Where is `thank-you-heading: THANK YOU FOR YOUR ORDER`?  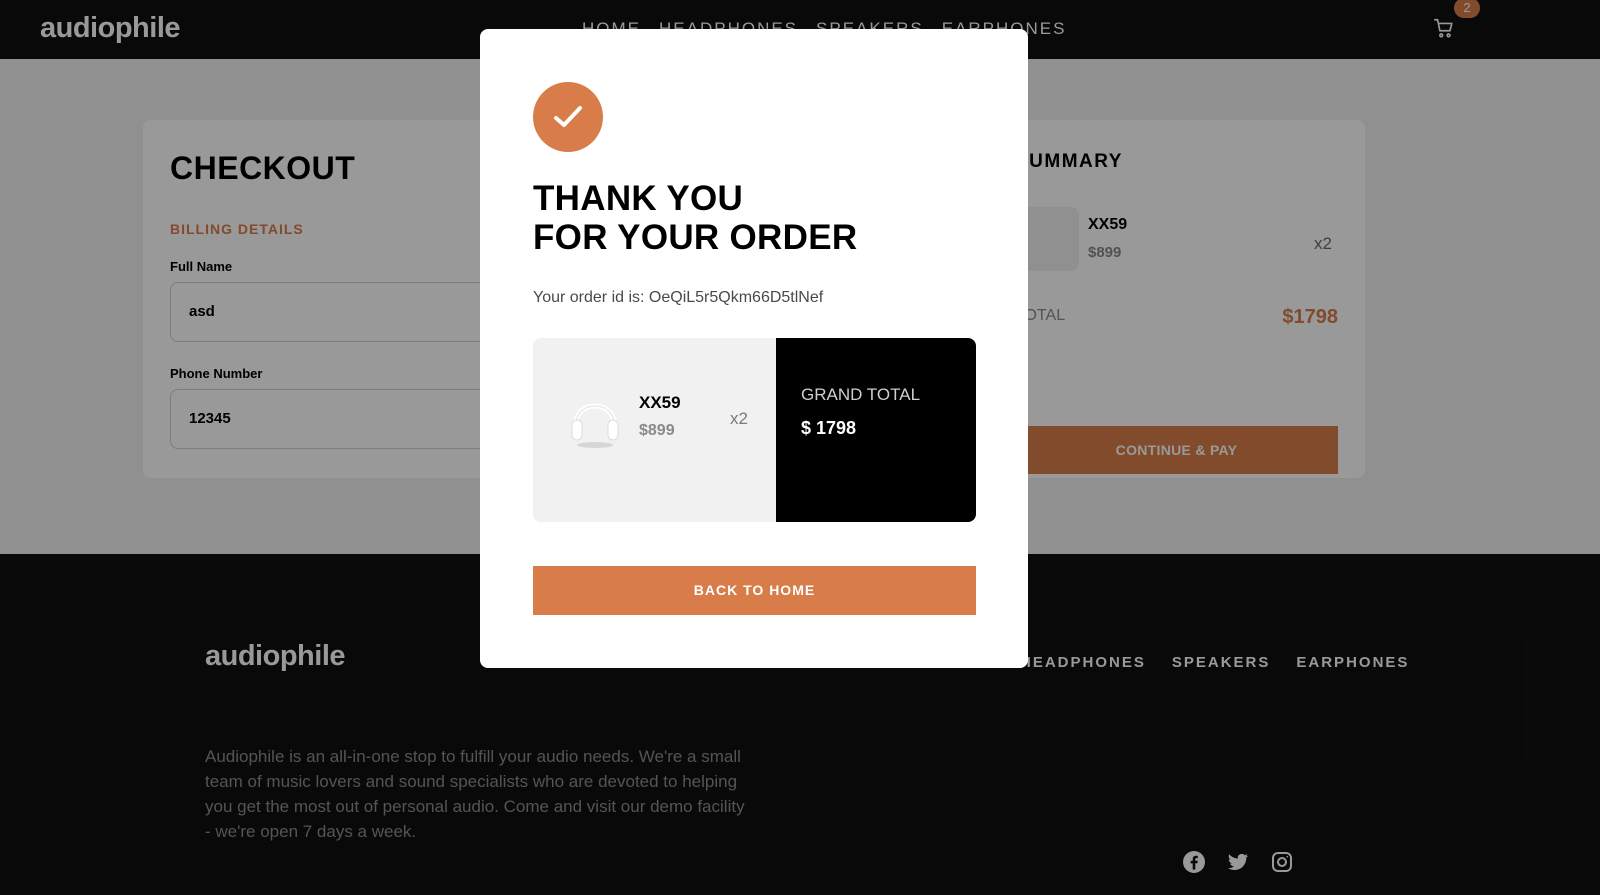
thank-you-heading: THANK YOU FOR YOUR ORDER is located at coordinates (695, 218).